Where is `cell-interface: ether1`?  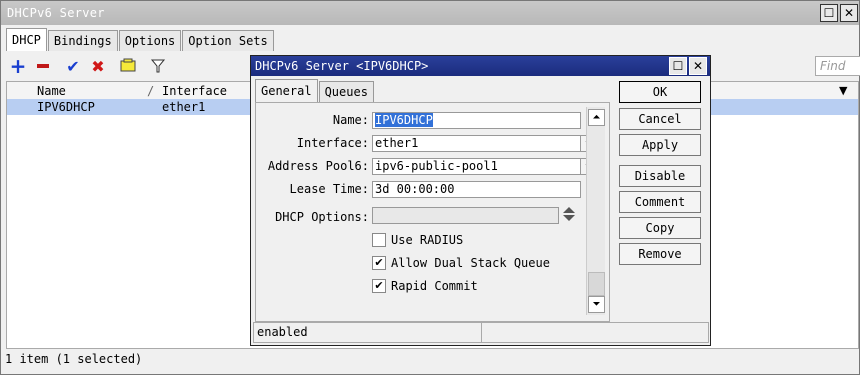 cell-interface: ether1 is located at coordinates (184, 107).